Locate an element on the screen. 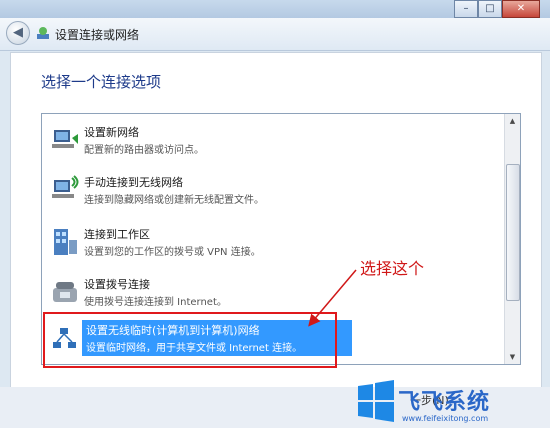  windows-logo-icon is located at coordinates (376, 401).